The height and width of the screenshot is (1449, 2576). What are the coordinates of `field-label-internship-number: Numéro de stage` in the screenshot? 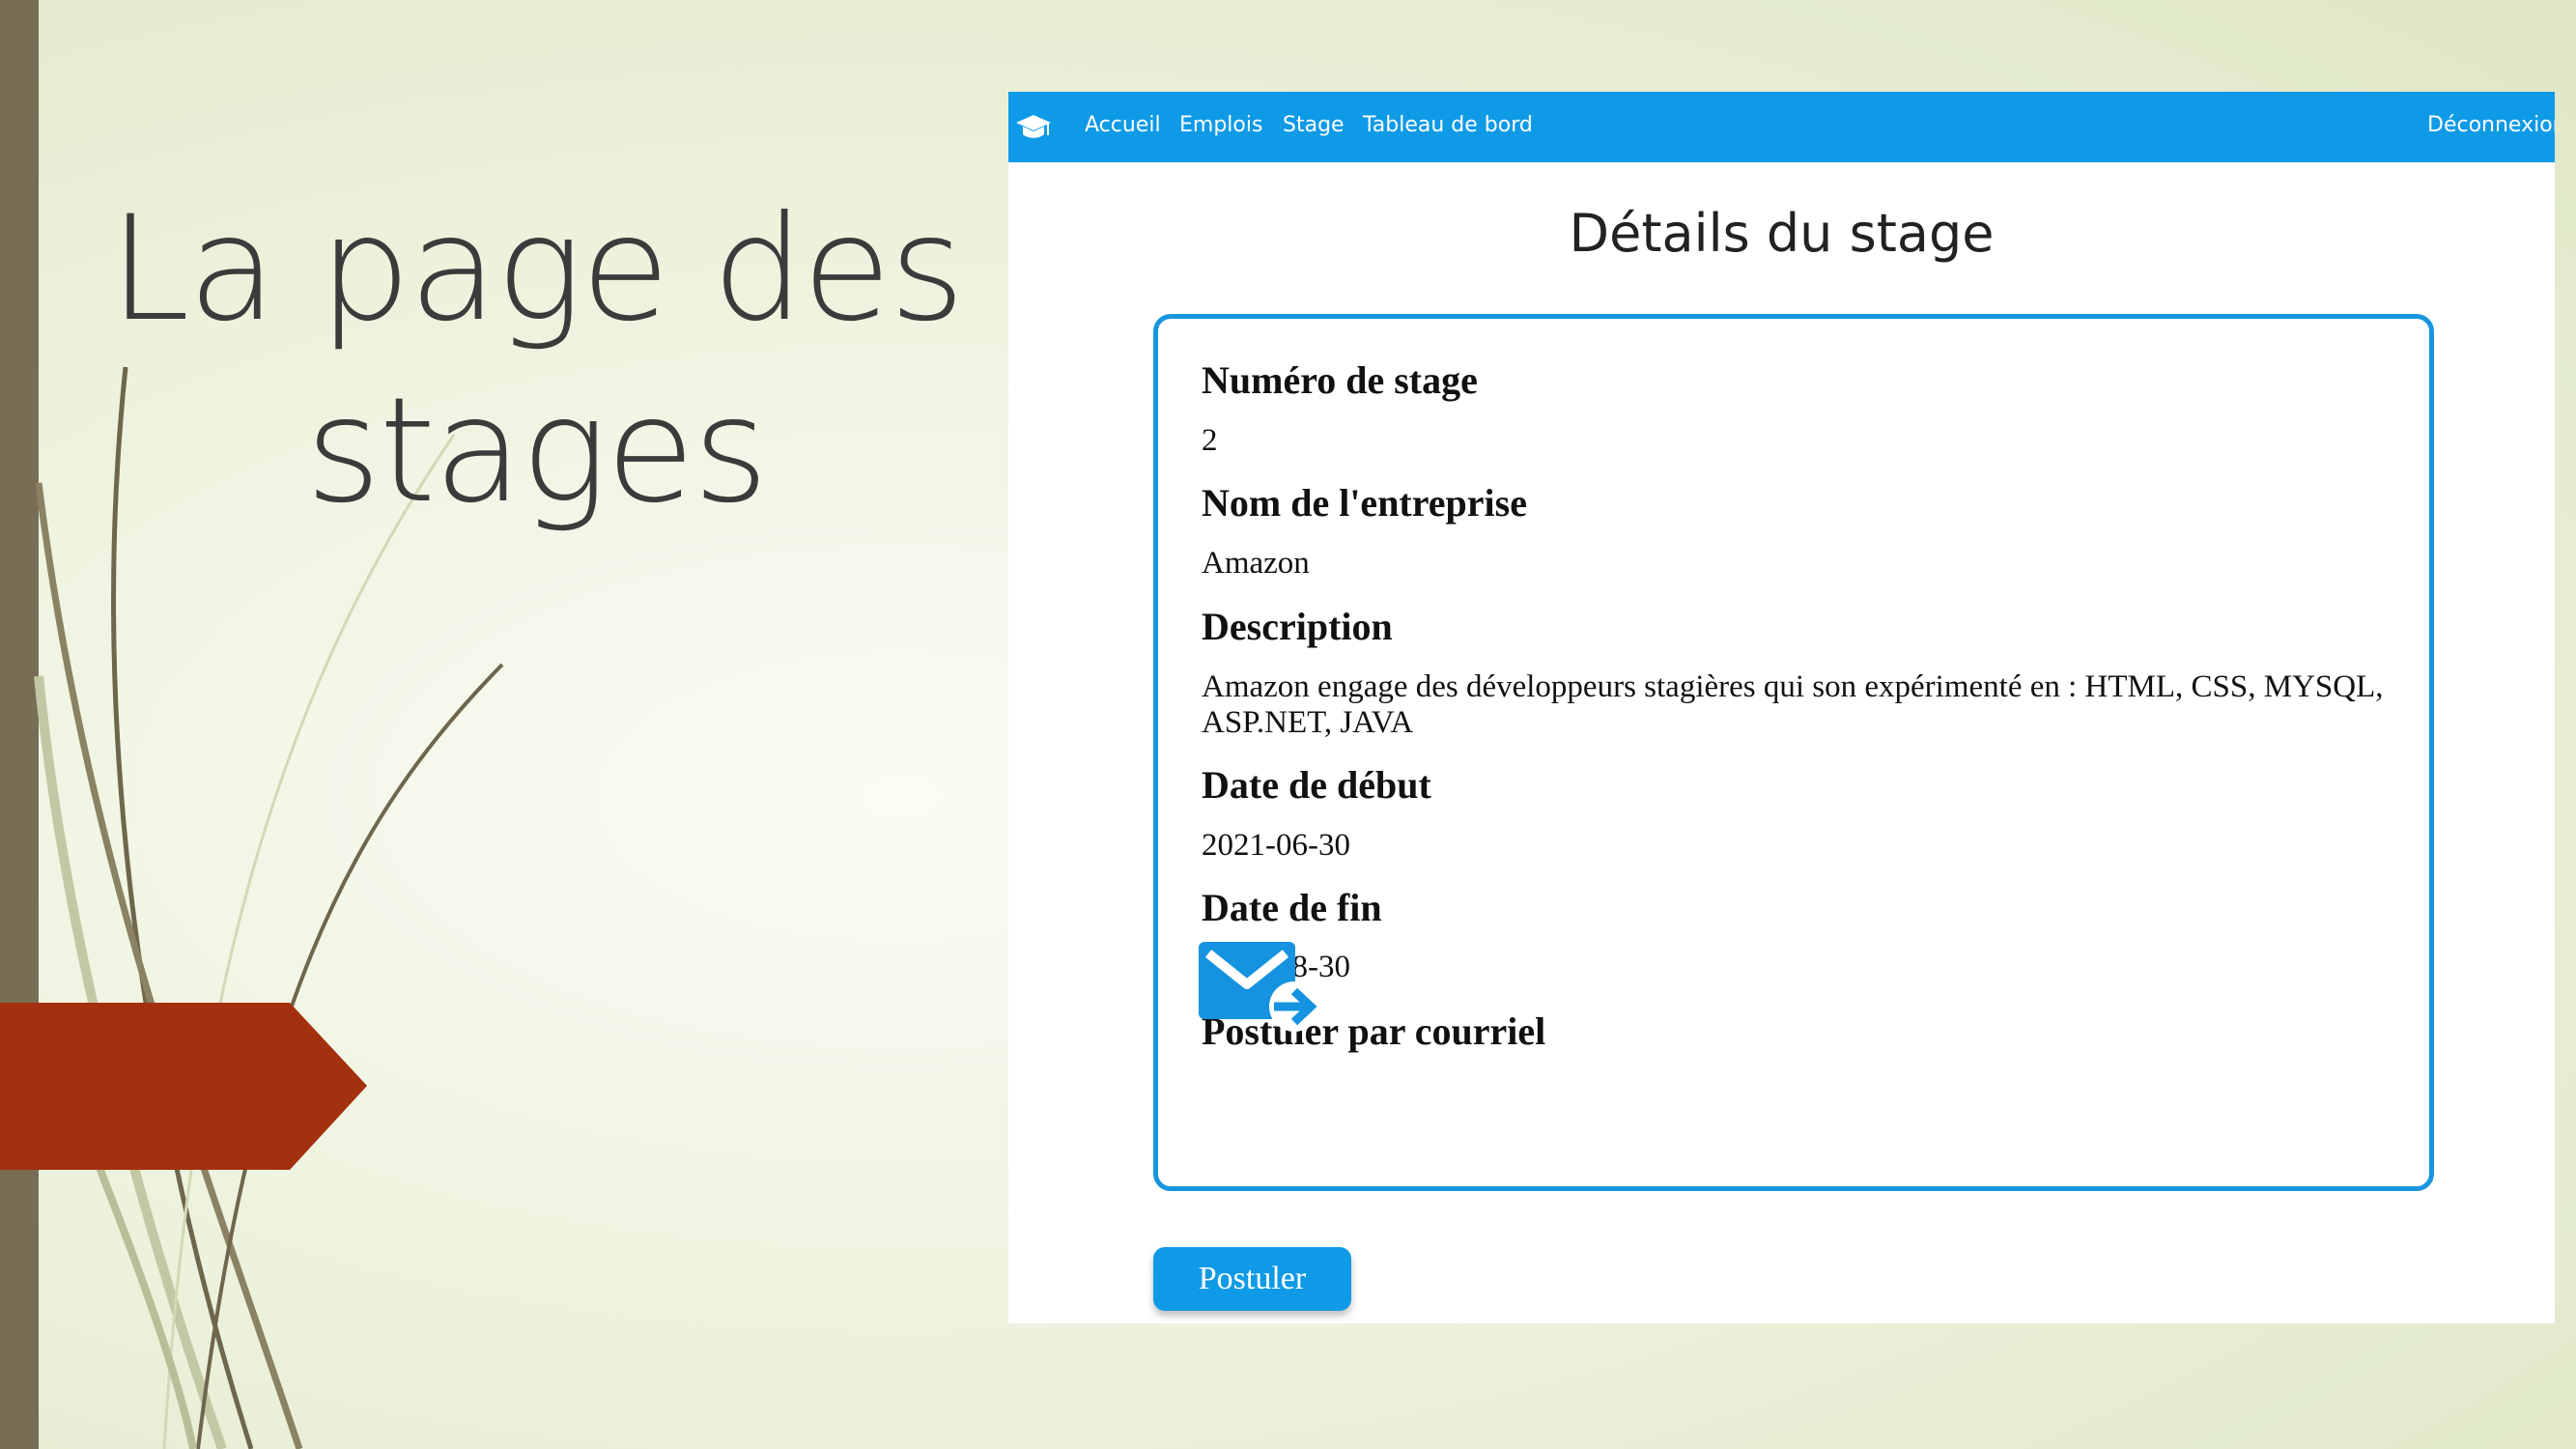 It's located at (1340, 380).